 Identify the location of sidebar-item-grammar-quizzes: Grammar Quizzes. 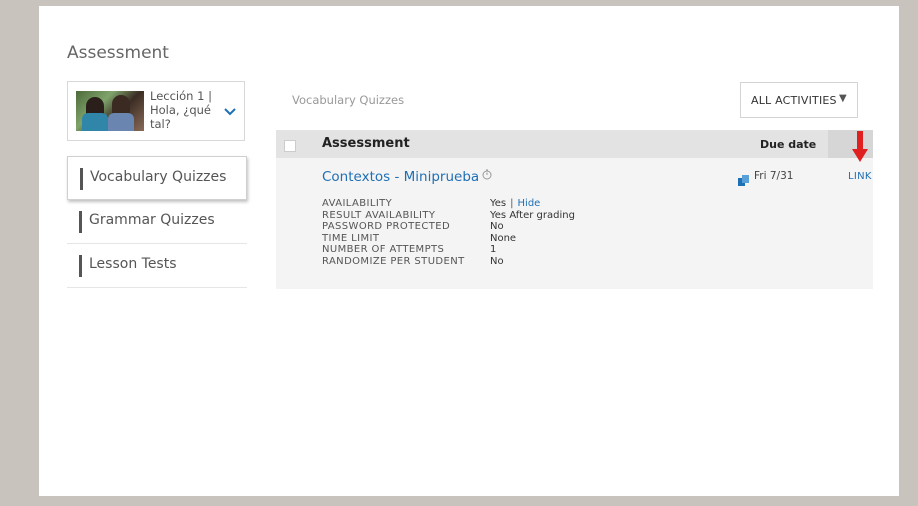
(157, 222).